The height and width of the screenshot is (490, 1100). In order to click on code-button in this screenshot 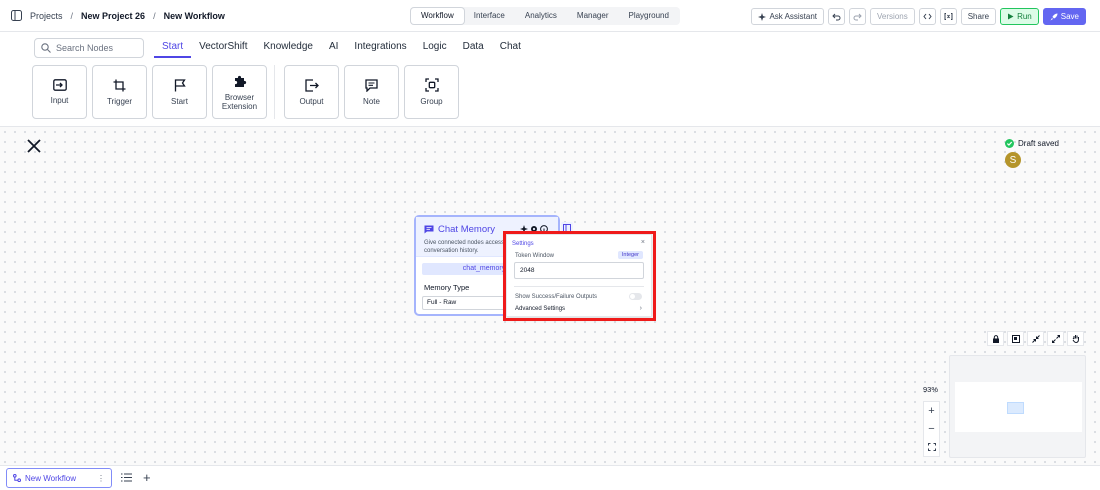, I will do `click(927, 16)`.